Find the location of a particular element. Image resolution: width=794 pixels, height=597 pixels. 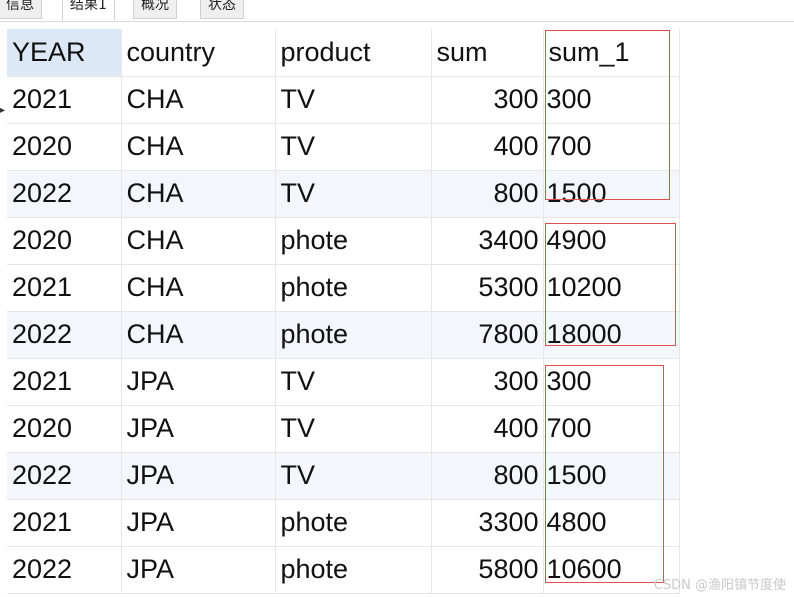

table-row: 2020 JPA TV 400 700 is located at coordinates (343, 429).